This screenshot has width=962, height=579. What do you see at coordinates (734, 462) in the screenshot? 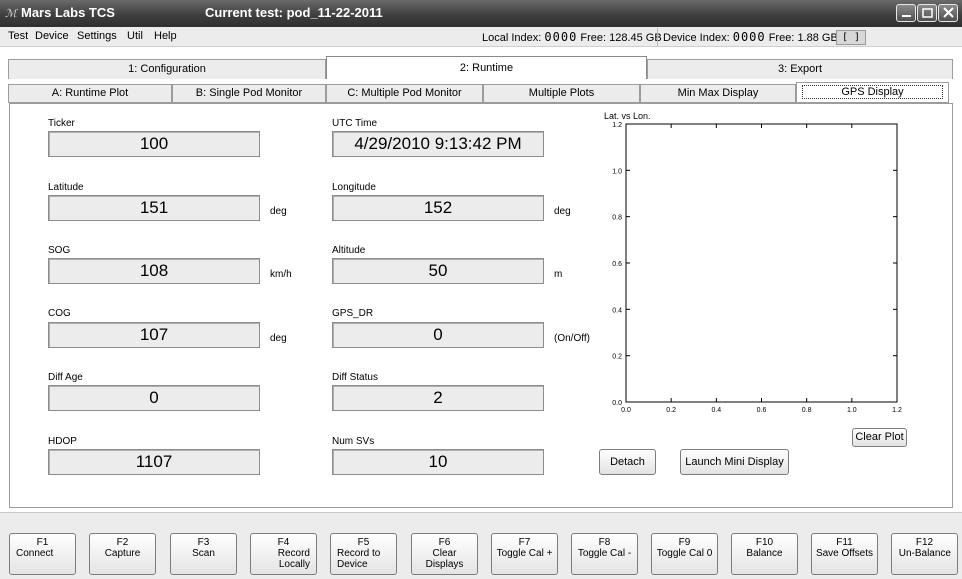
I see `launch-mini-display-button: Launch Mini Display` at bounding box center [734, 462].